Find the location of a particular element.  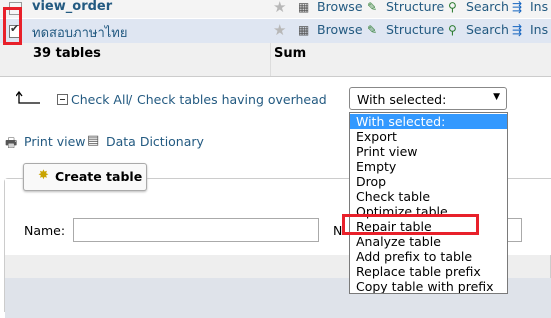

check-all-icon is located at coordinates (62, 99).